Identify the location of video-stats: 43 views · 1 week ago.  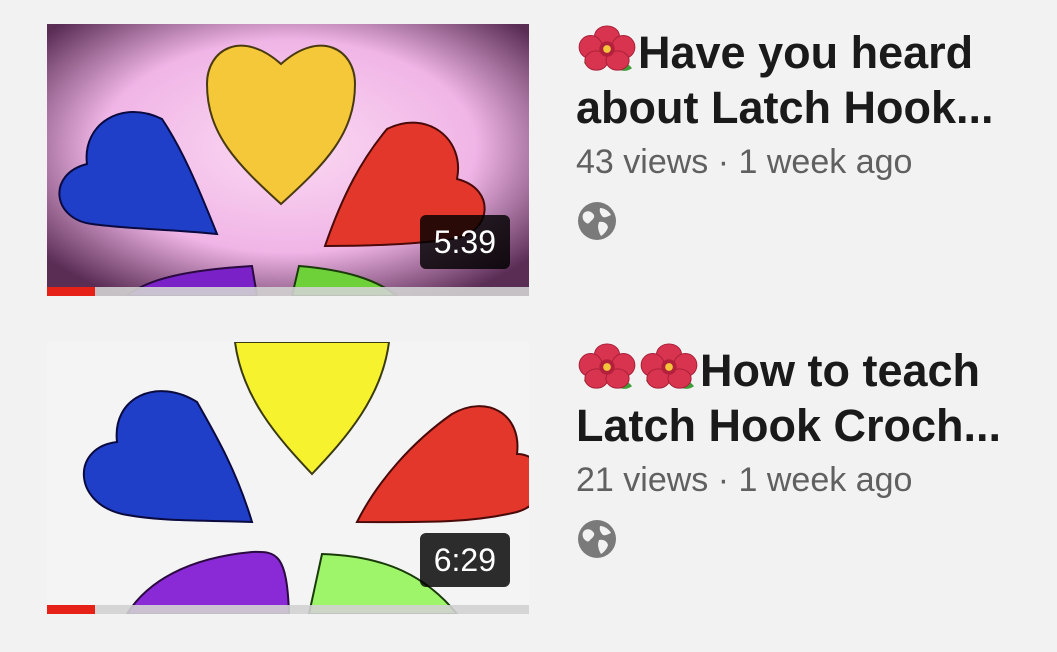
(796, 162).